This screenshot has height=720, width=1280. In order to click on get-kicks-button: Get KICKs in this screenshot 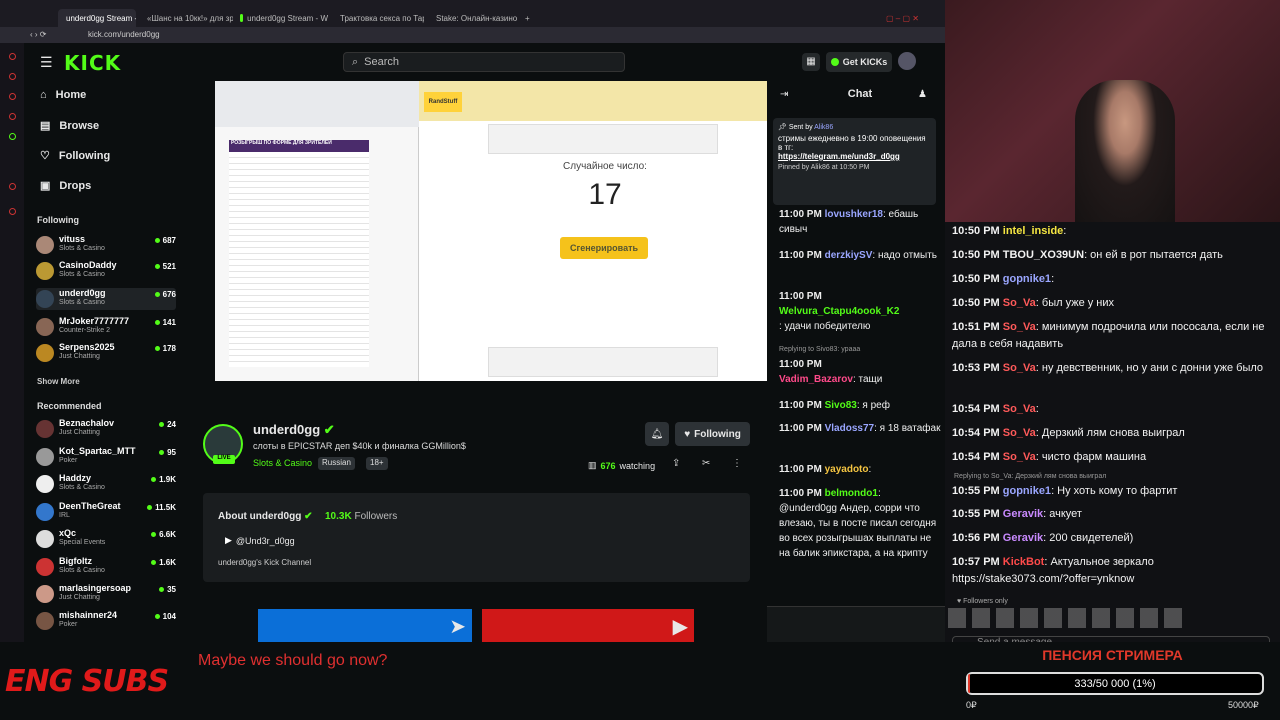, I will do `click(859, 62)`.